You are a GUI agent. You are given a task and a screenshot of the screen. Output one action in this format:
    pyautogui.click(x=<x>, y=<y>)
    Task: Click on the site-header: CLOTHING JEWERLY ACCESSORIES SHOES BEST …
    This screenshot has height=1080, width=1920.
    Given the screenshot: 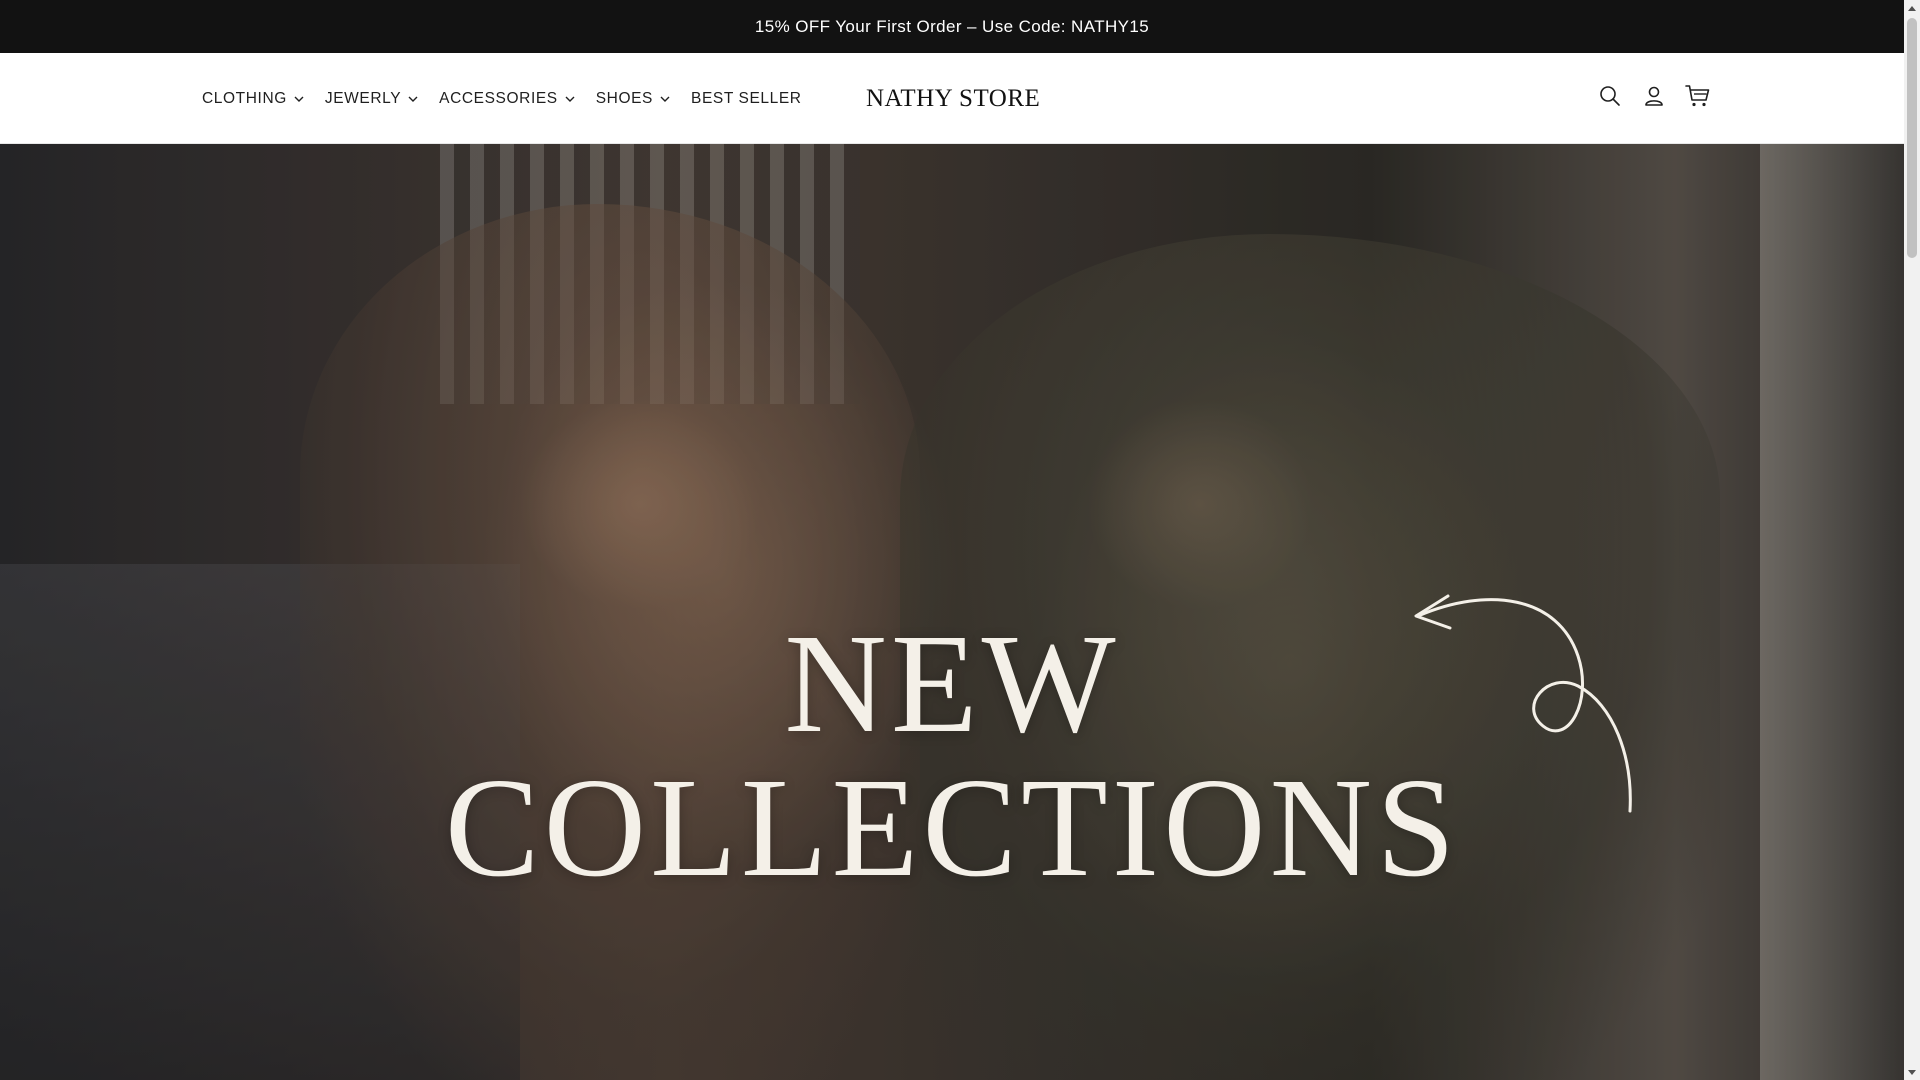 What is the action you would take?
    pyautogui.click(x=952, y=98)
    